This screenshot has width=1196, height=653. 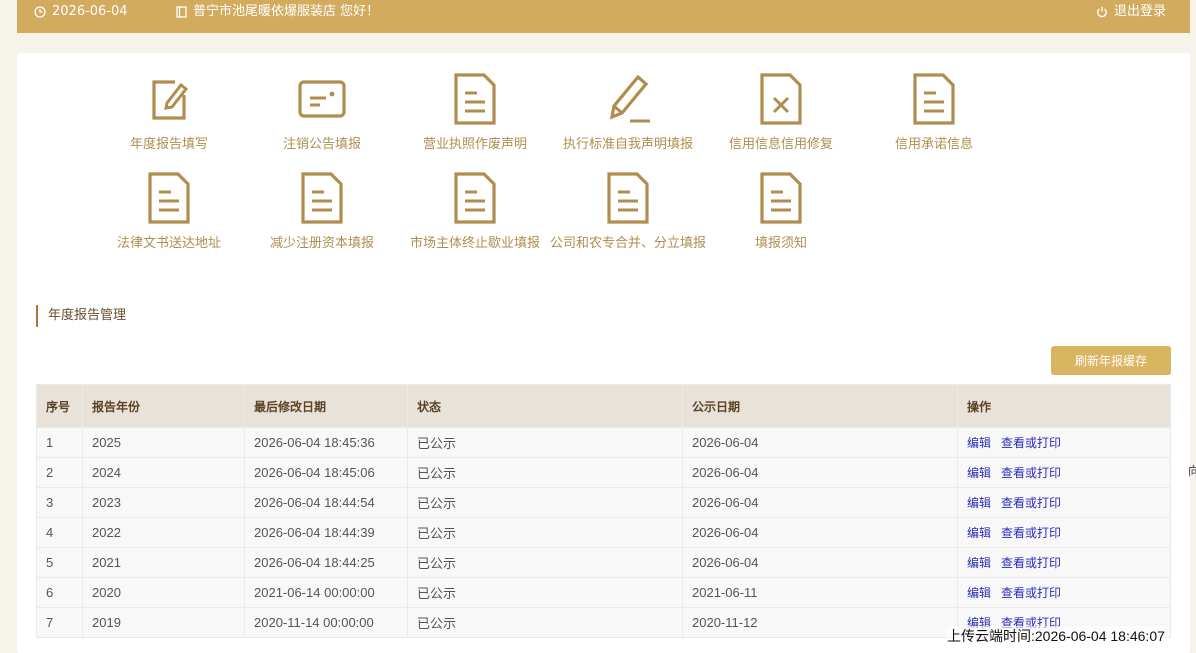 I want to click on cell-no: 2, so click(x=59, y=472).